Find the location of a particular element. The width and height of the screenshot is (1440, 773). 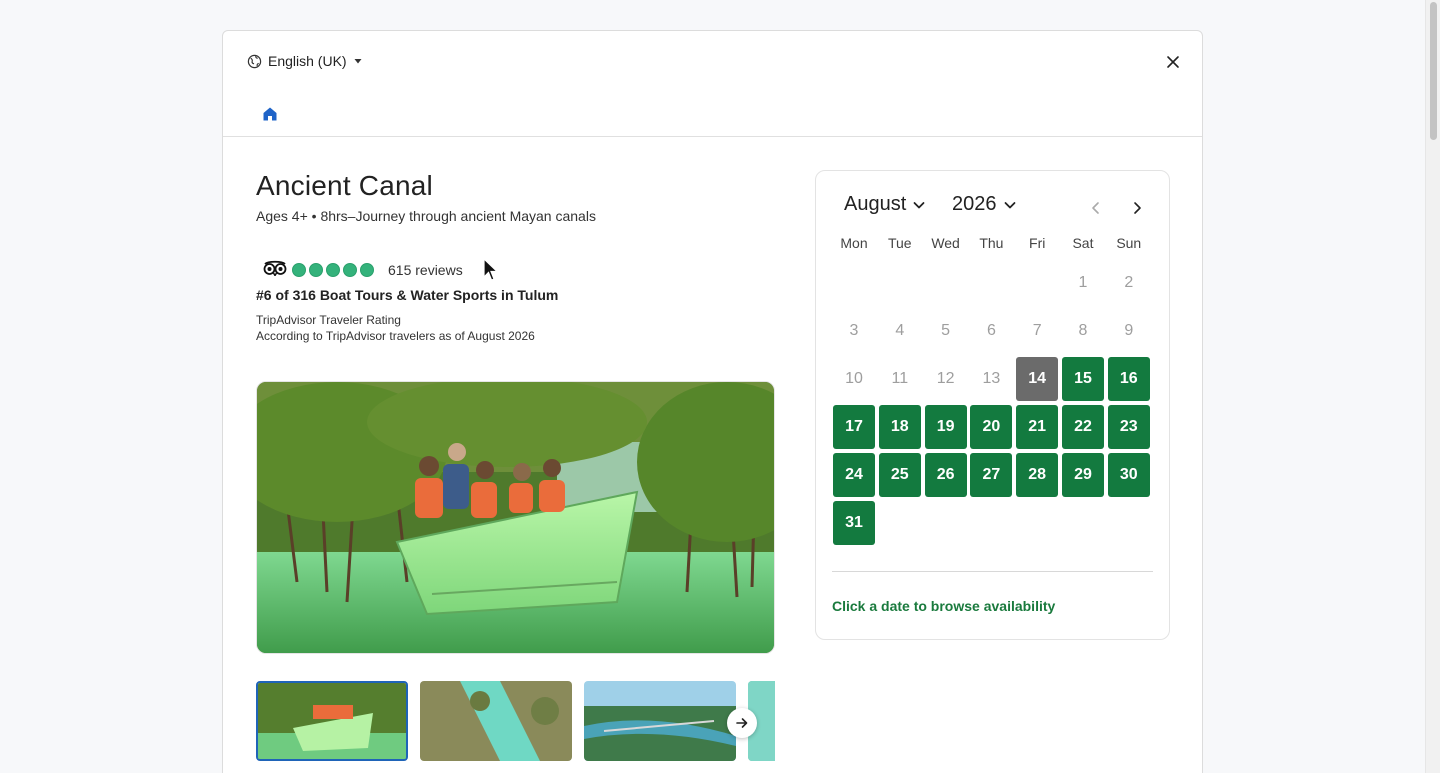

month-label: August is located at coordinates (875, 204).